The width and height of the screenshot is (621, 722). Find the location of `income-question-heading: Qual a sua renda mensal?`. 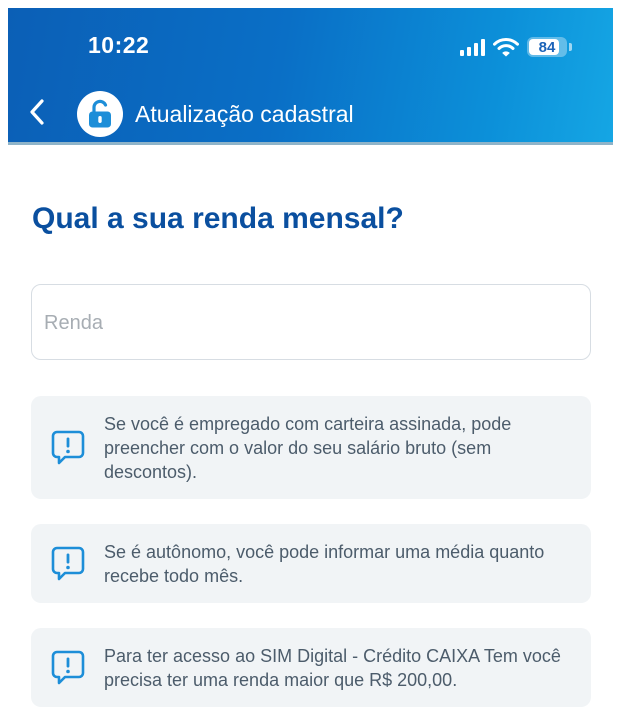

income-question-heading: Qual a sua renda mensal? is located at coordinates (218, 218).